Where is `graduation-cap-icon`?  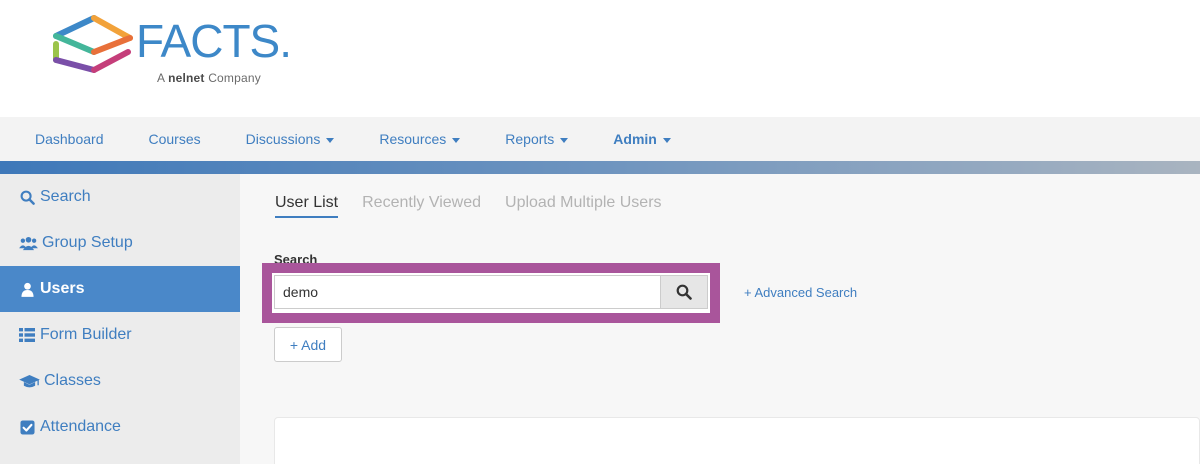
graduation-cap-icon is located at coordinates (29, 381).